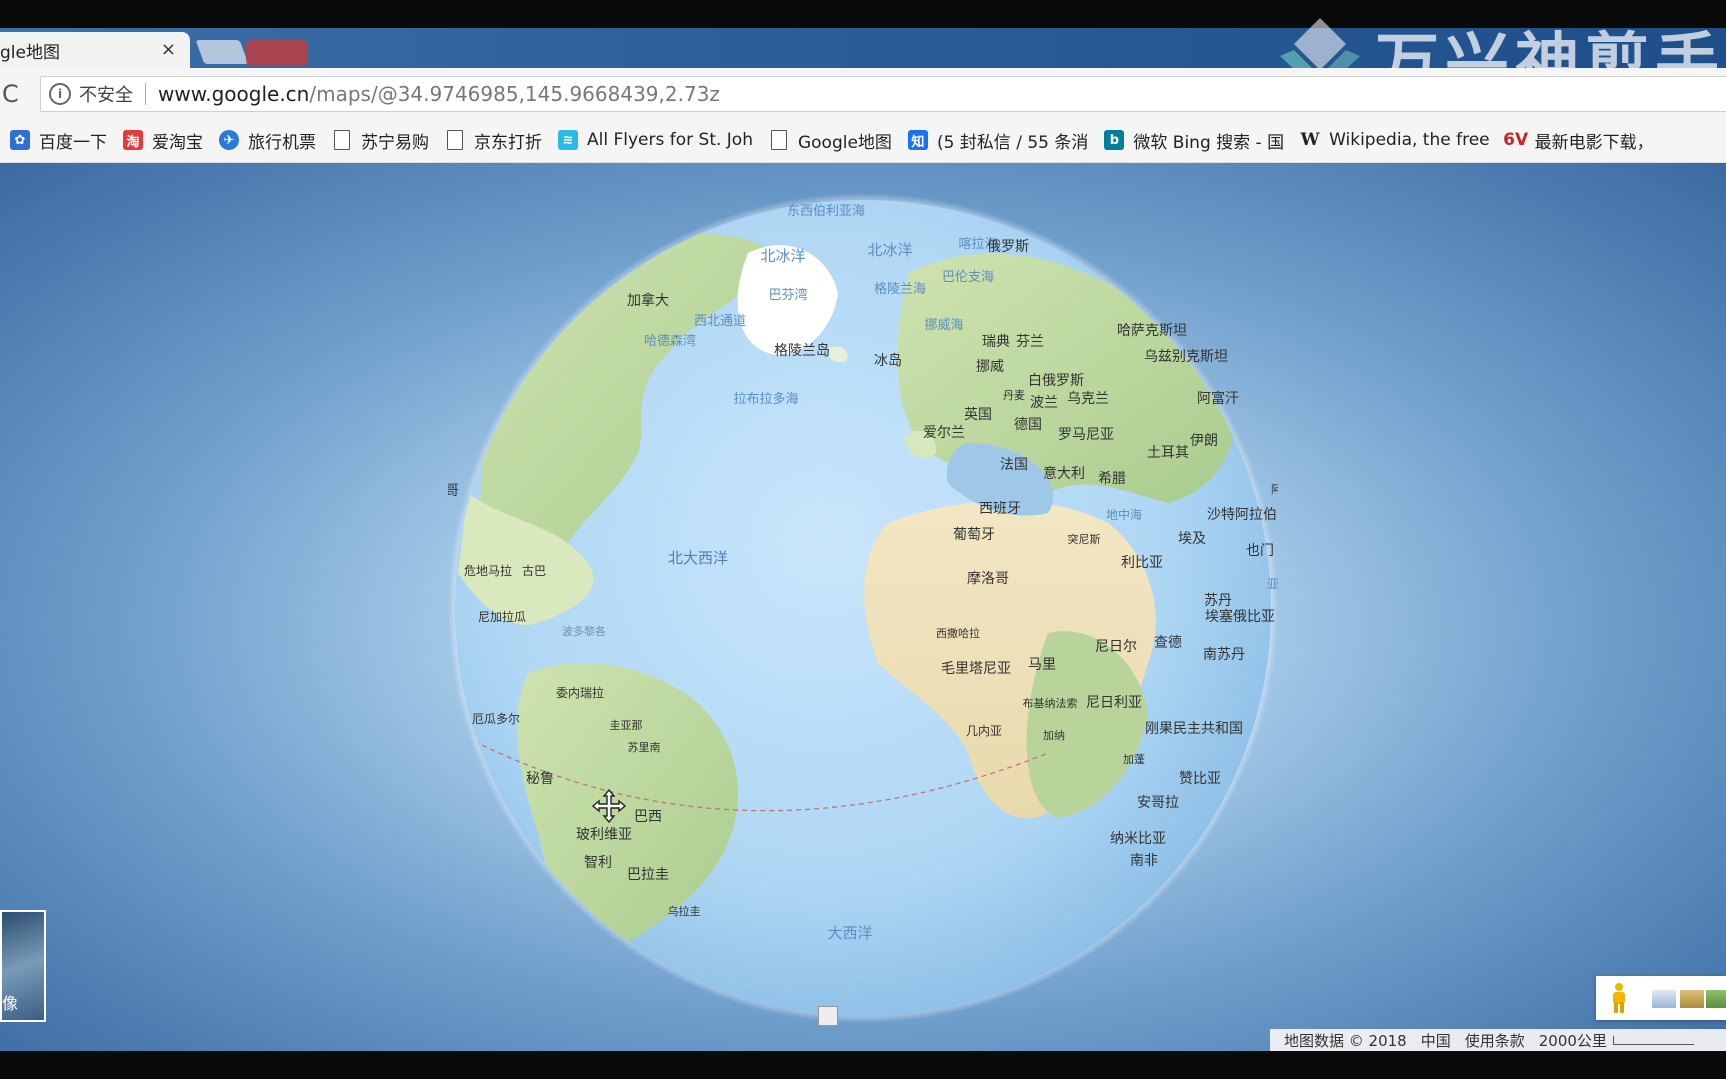  I want to click on barents-sea-label: 巴伦支海, so click(968, 277).